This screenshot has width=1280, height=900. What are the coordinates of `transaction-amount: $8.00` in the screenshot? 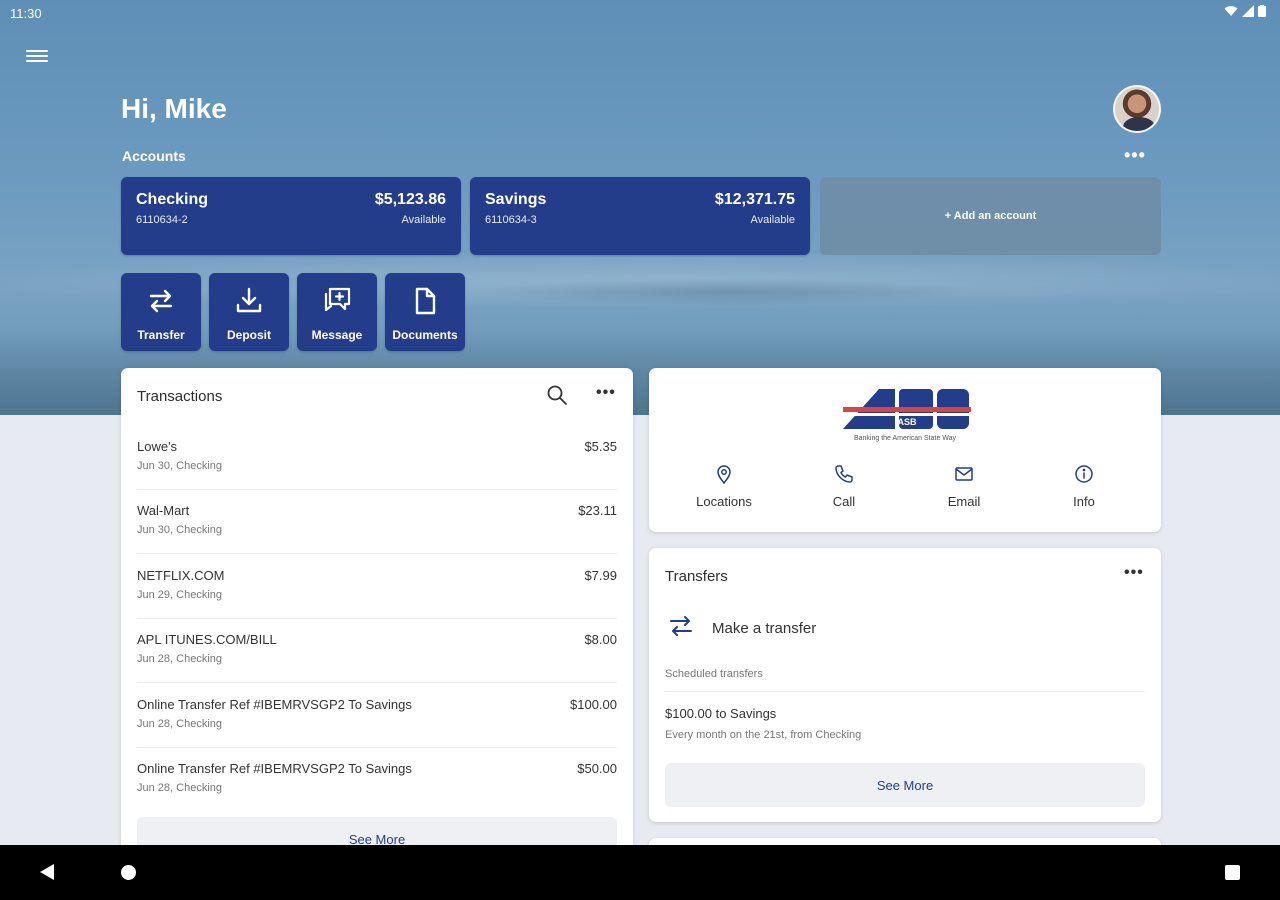 It's located at (600, 639).